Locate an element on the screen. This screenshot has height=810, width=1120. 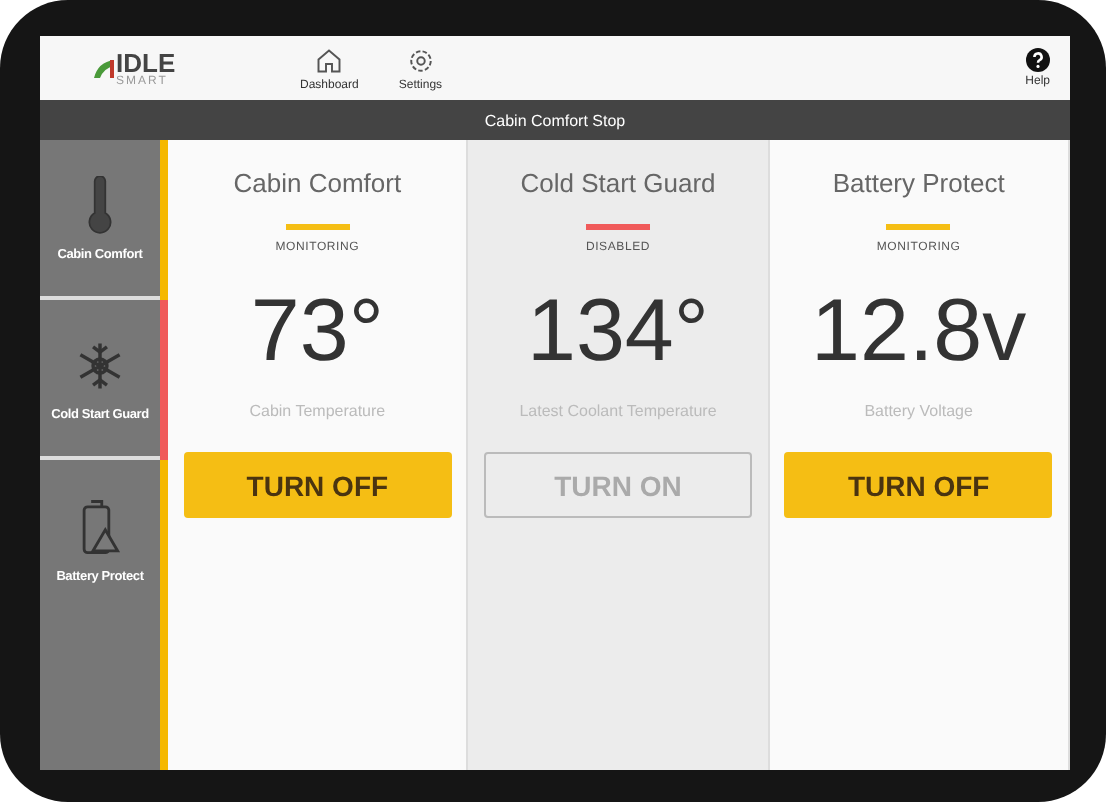
logo-text: IDLE is located at coordinates (146, 62).